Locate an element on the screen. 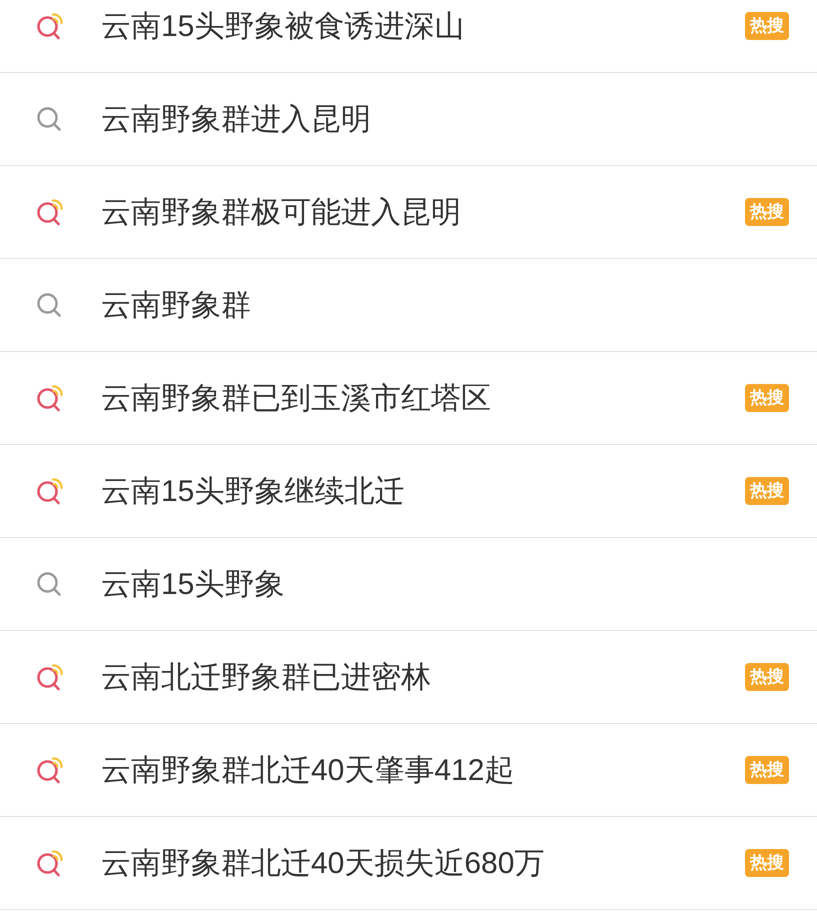  suggestion-text: 云南野象群已到玉溪市红塔区 is located at coordinates (296, 398).